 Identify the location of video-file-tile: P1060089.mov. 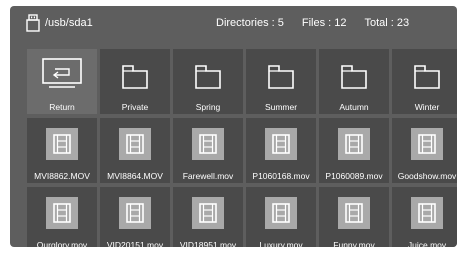
(354, 150).